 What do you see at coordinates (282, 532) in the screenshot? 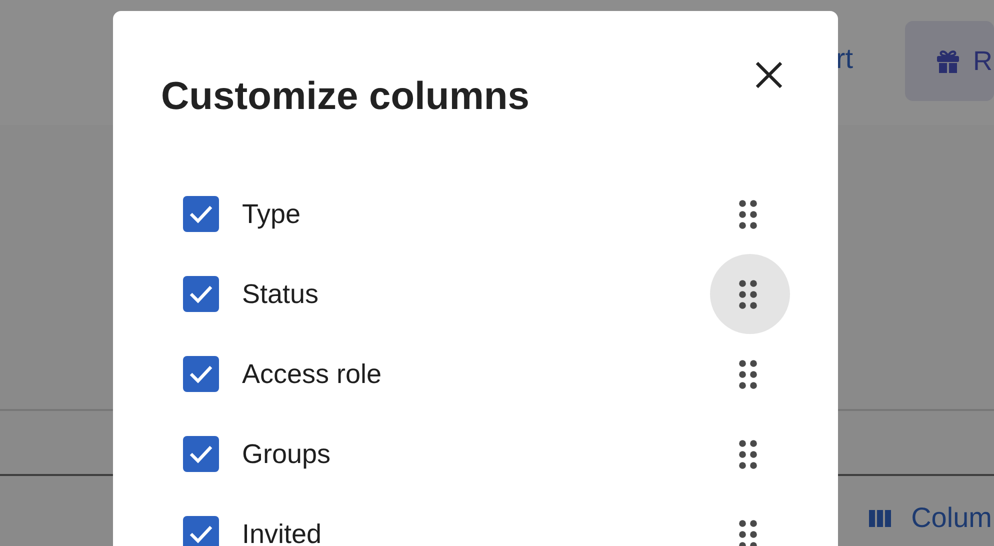
I see `column-label: Invited` at bounding box center [282, 532].